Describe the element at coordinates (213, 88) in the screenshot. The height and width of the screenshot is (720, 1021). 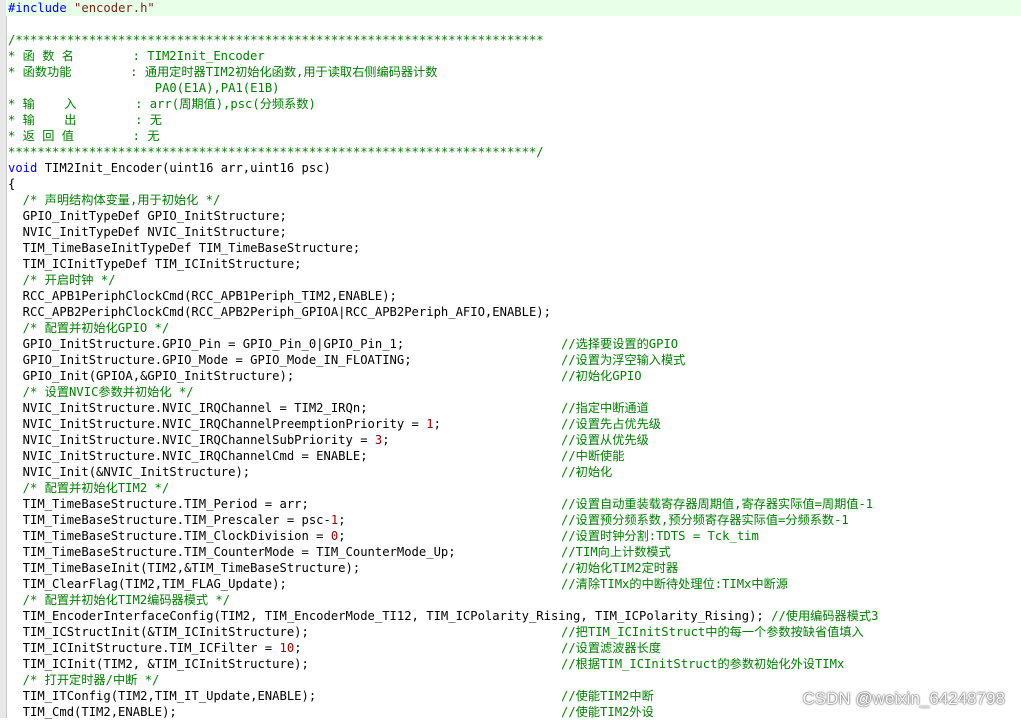
I see `header-field-value: PA0(E1A),PA1(E1B)` at that location.